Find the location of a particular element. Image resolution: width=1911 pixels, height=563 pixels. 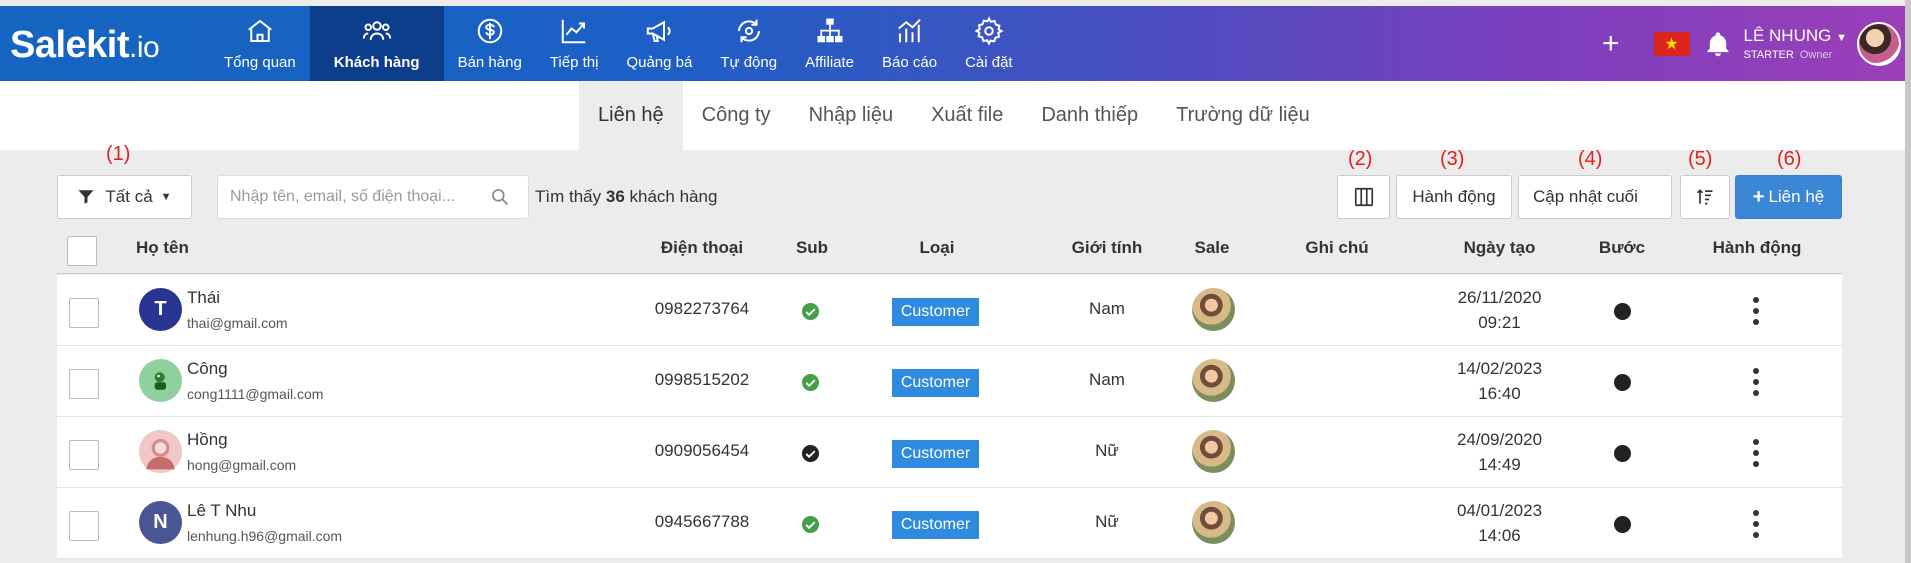

created-date: 24/09/2020 14:49 is located at coordinates (1499, 452).